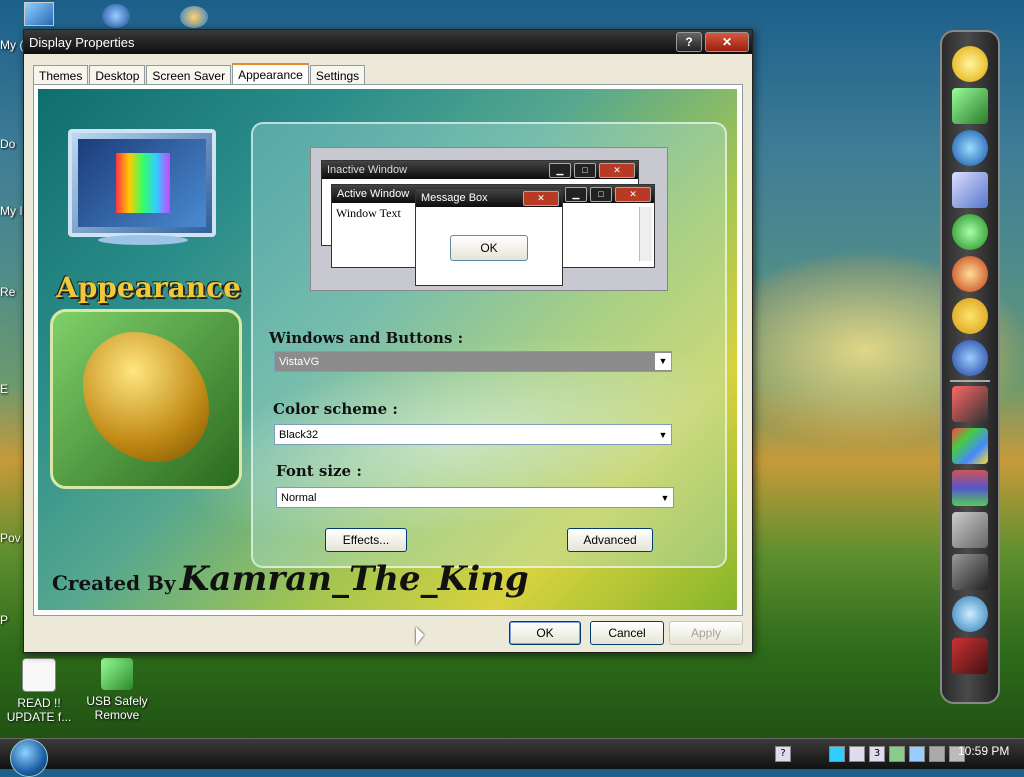 This screenshot has width=1024, height=777. What do you see at coordinates (970, 381) in the screenshot?
I see `dock-separator` at bounding box center [970, 381].